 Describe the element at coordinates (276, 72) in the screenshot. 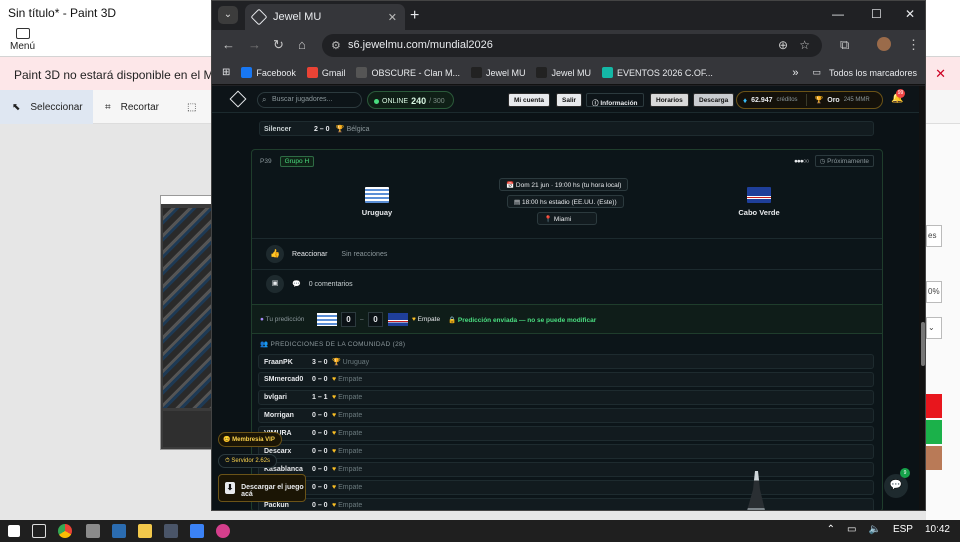

I see `bookmark-label: Facebook` at that location.